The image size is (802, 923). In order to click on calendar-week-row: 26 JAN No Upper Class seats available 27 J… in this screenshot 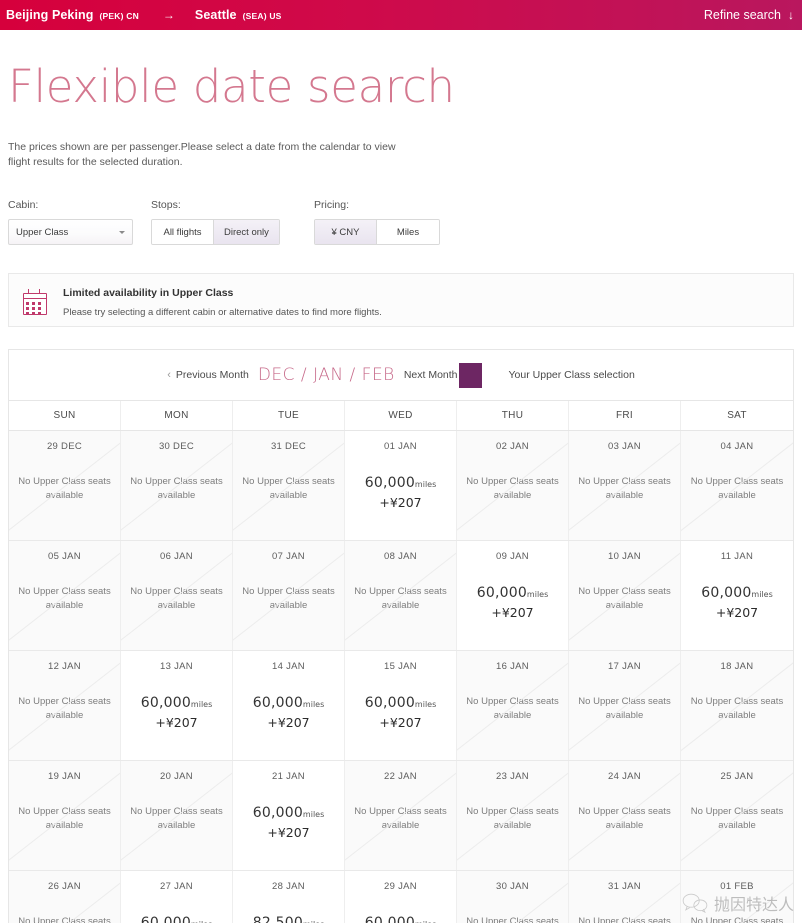, I will do `click(401, 897)`.